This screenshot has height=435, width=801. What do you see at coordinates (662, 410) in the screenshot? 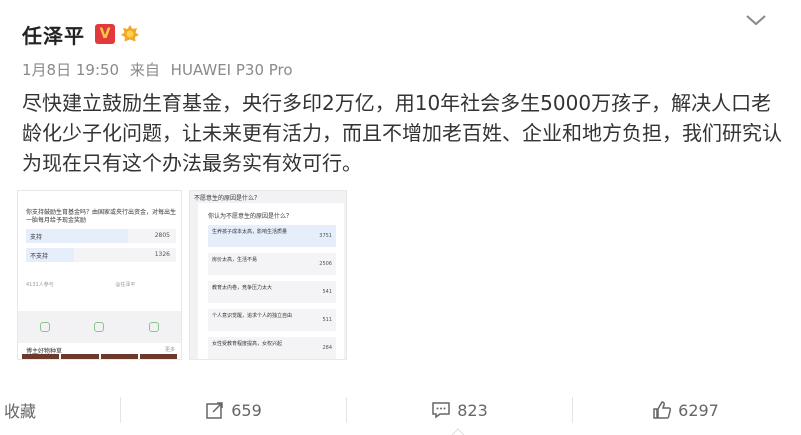
I see `like-icon` at bounding box center [662, 410].